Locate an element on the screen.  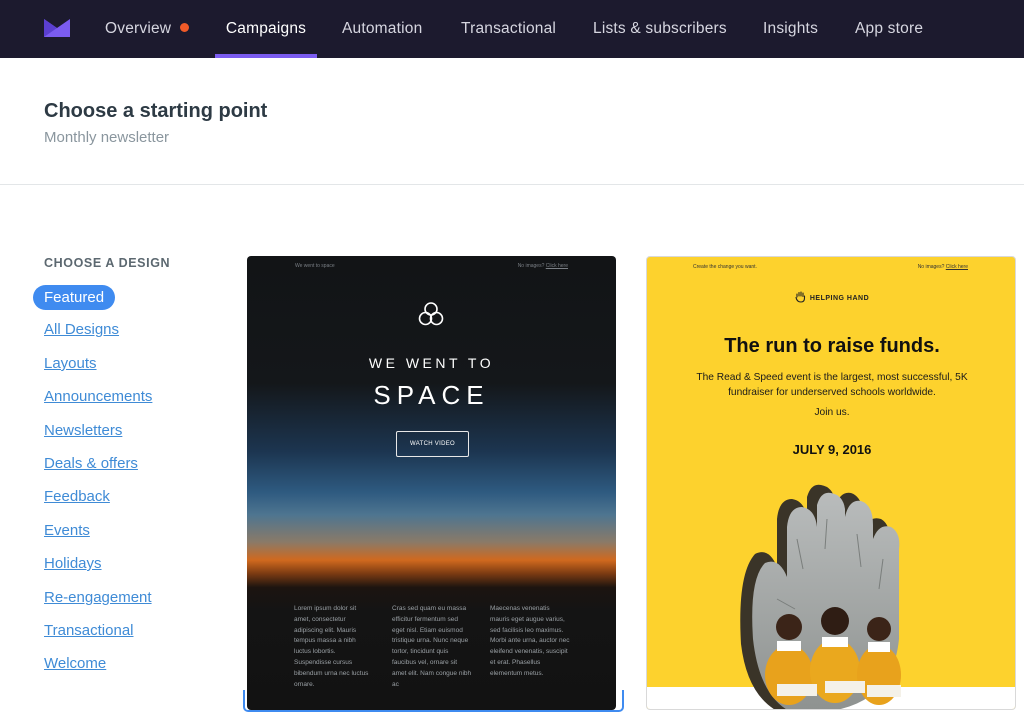
sidebar-item-welcome: Welcome is located at coordinates (75, 663).